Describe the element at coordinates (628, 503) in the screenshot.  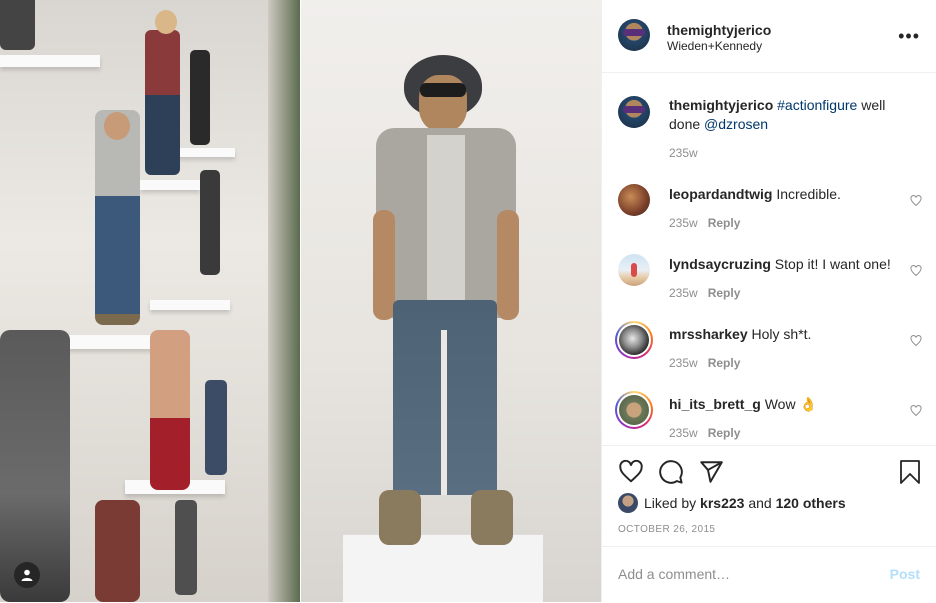
I see `liker-avatar` at that location.